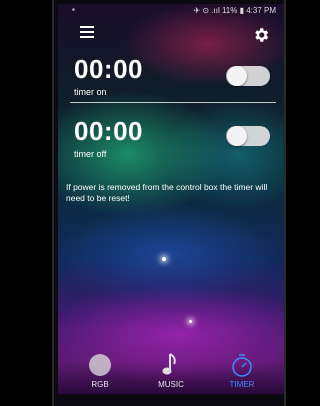 The height and width of the screenshot is (406, 320). What do you see at coordinates (90, 154) in the screenshot?
I see `timer-off-label: timer off` at bounding box center [90, 154].